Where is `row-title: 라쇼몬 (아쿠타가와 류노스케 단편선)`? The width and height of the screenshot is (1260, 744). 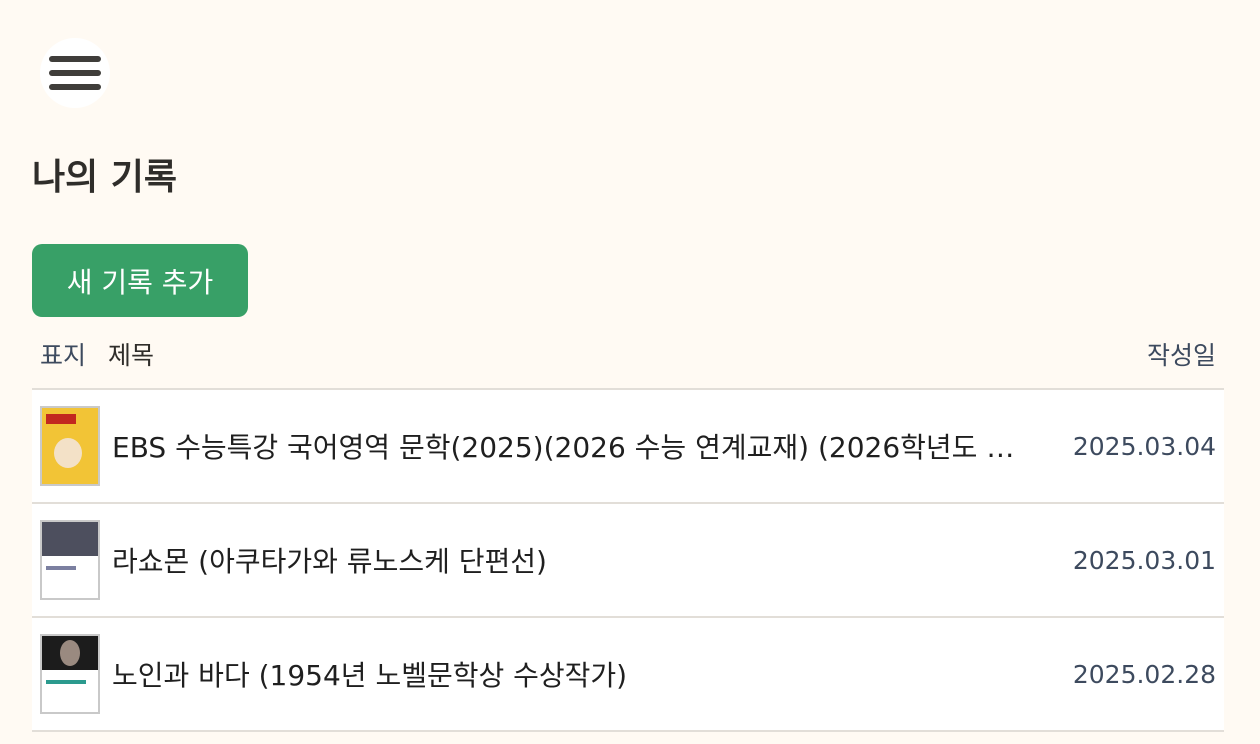
row-title: 라쇼몬 (아쿠타가와 류노스케 단편선) is located at coordinates (329, 561).